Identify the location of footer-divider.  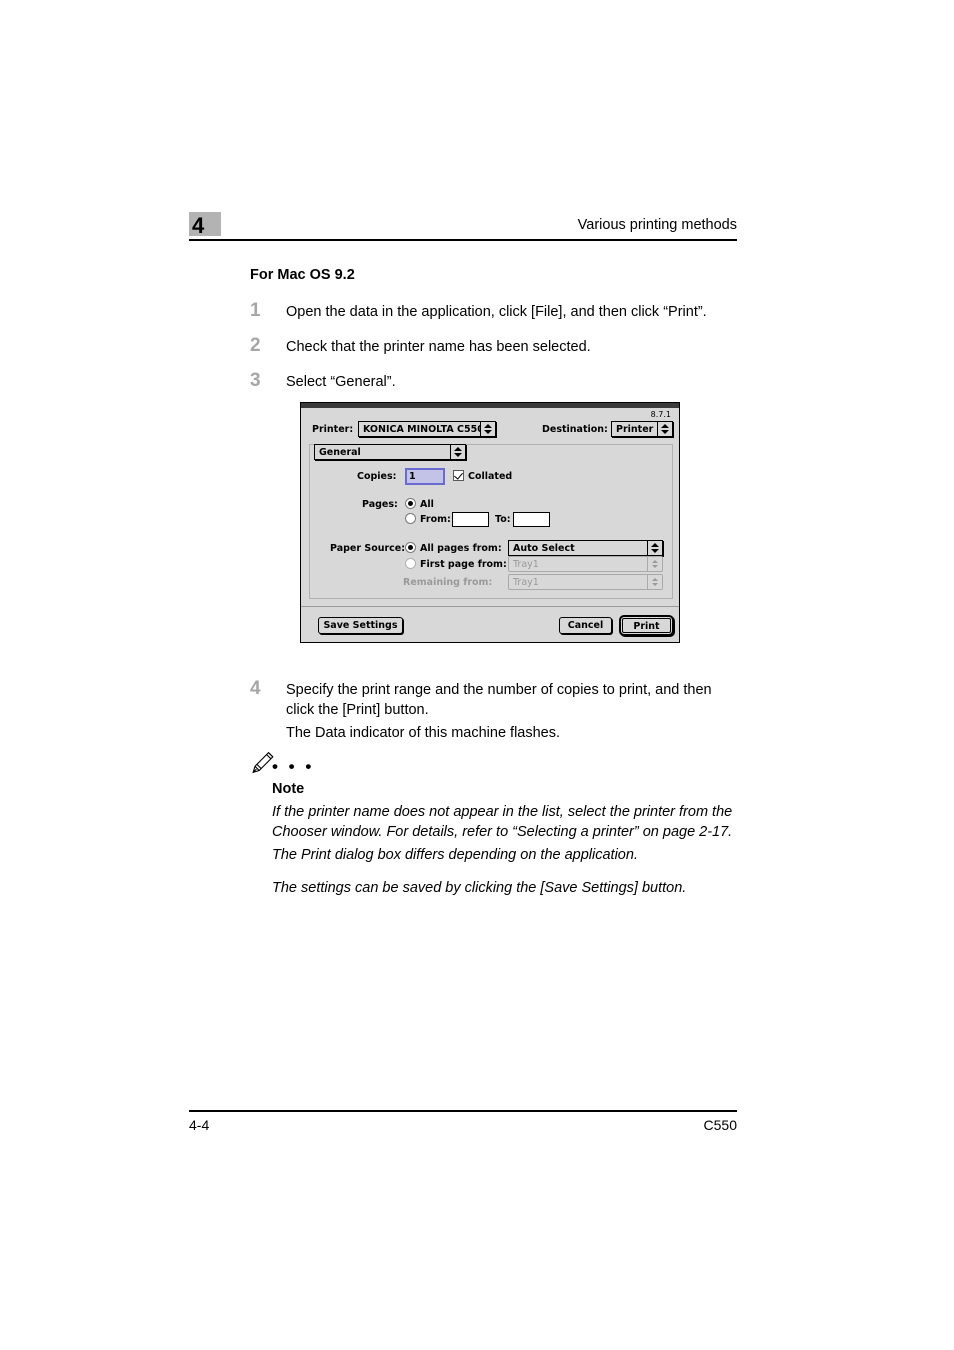
(463, 1111).